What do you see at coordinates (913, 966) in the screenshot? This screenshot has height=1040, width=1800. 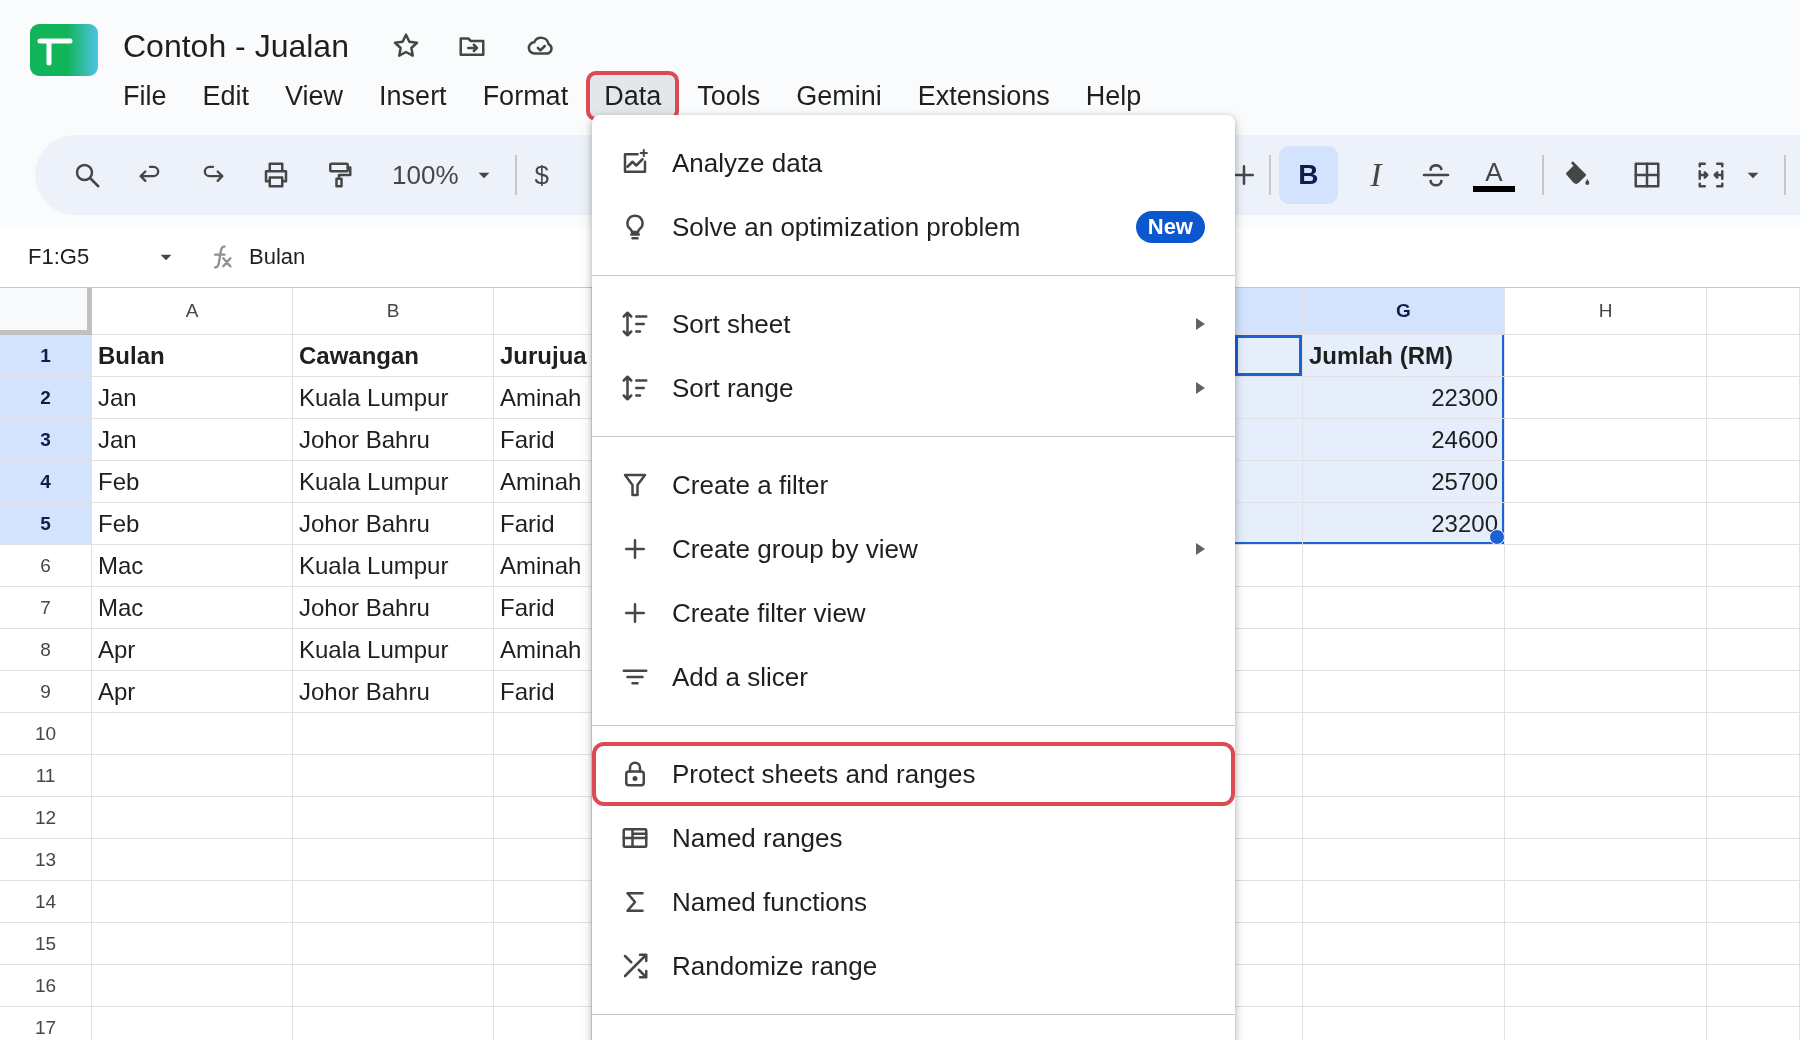 I see `menu-item: Randomize range` at bounding box center [913, 966].